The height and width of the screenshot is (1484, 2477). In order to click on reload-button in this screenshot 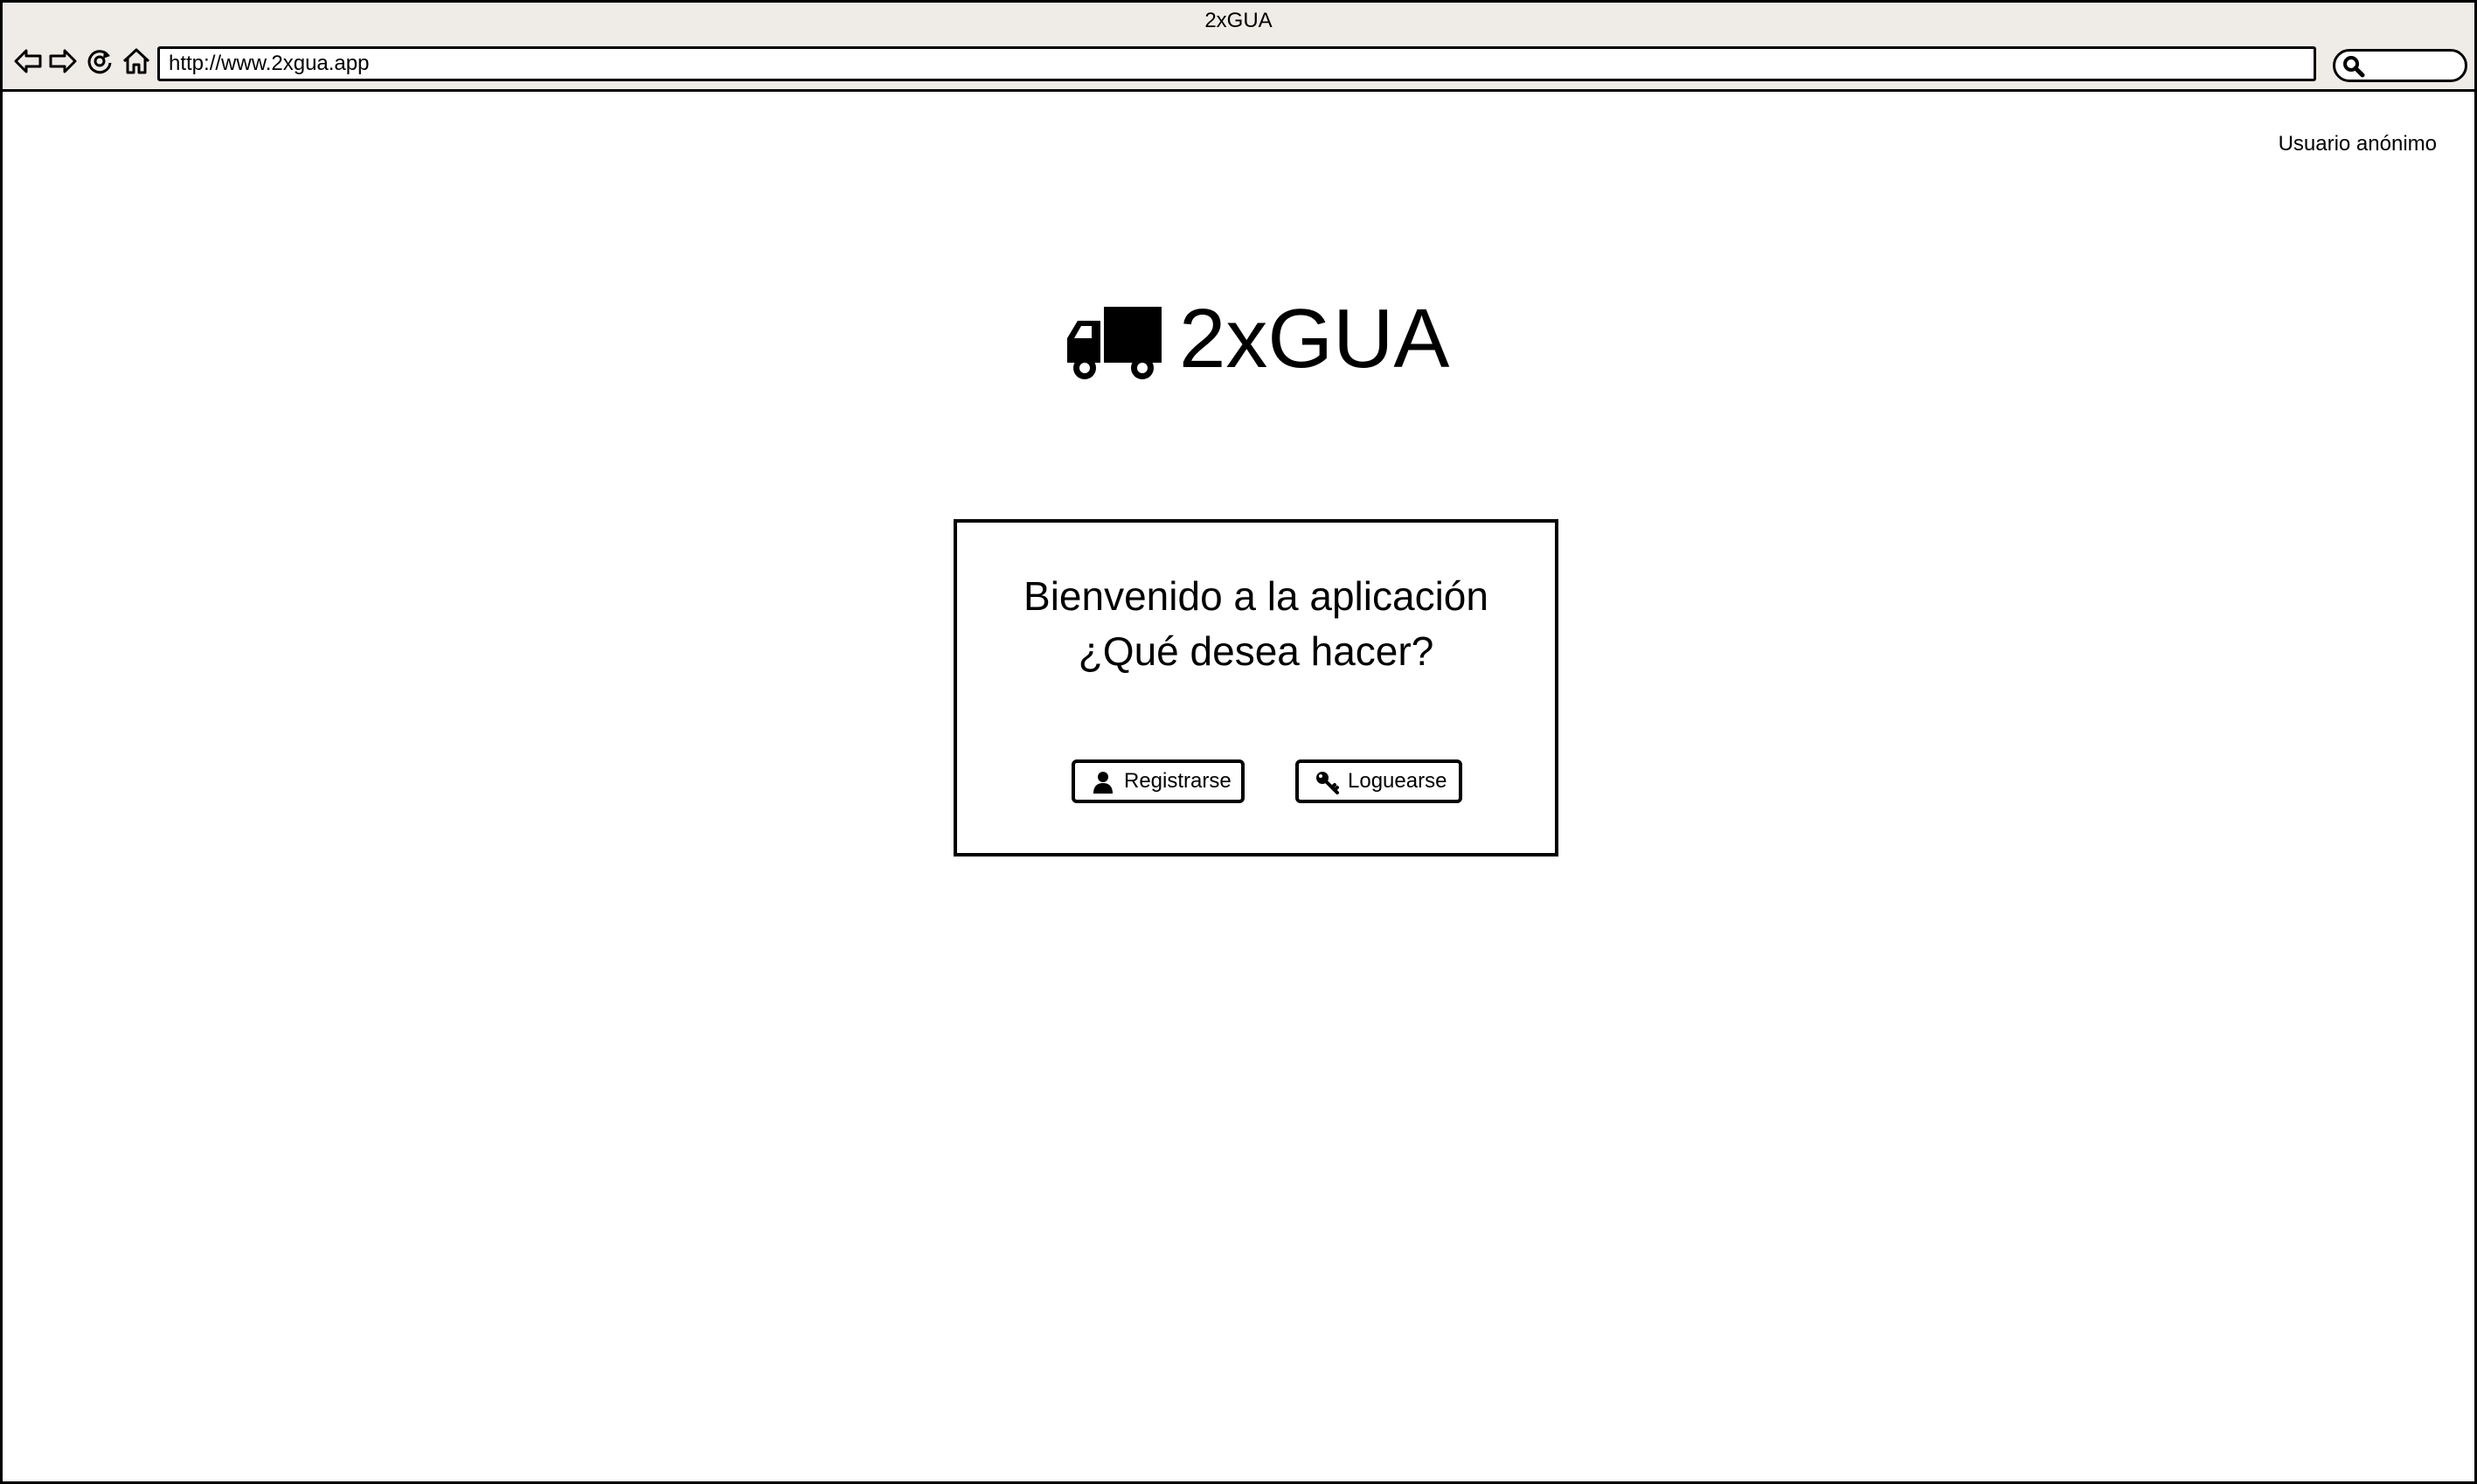, I will do `click(99, 61)`.